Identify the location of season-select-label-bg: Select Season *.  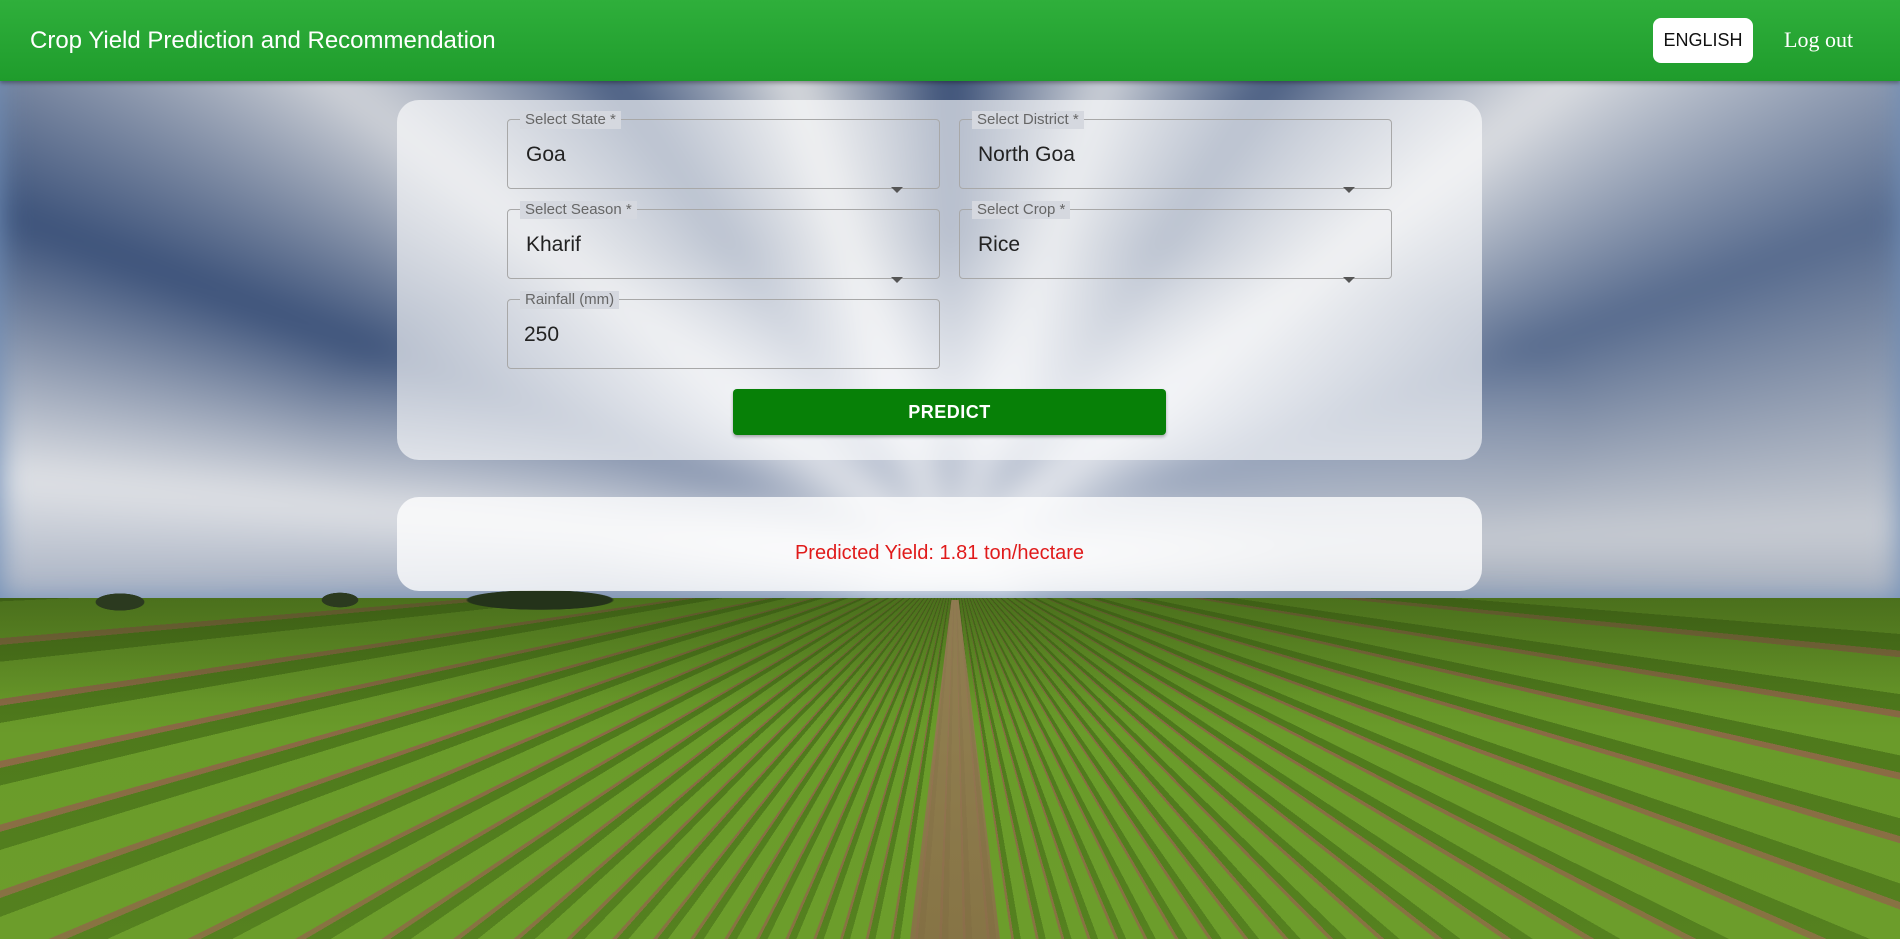
(578, 210).